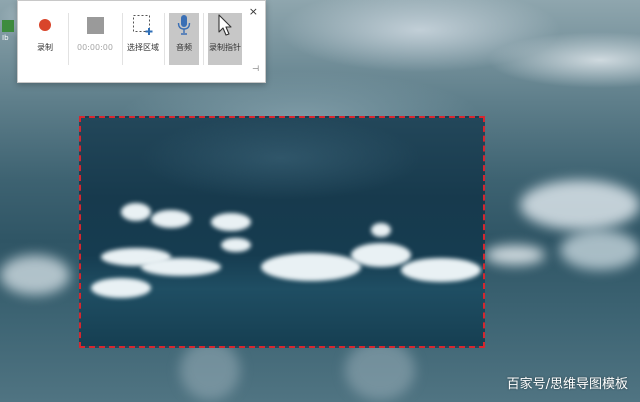 This screenshot has height=402, width=640. What do you see at coordinates (184, 25) in the screenshot?
I see `microphone-icon` at bounding box center [184, 25].